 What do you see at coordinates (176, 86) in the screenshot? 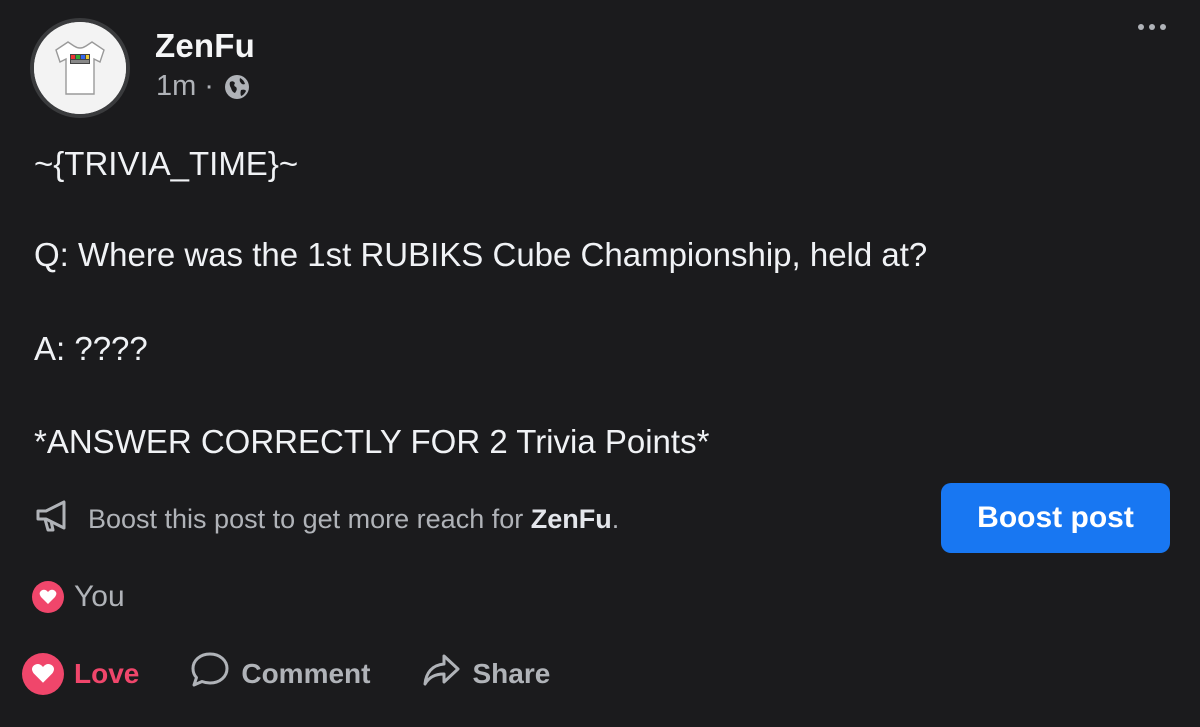
I see `post-time: 1m` at bounding box center [176, 86].